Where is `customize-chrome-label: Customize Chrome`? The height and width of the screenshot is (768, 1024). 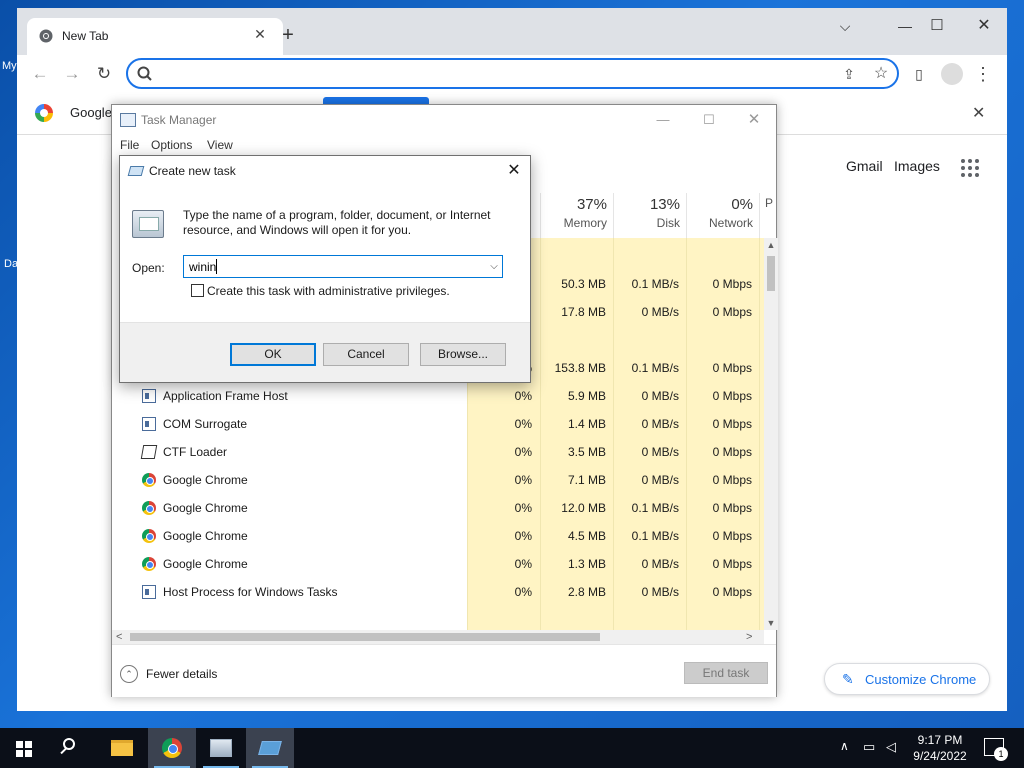
customize-chrome-label: Customize Chrome is located at coordinates (921, 679).